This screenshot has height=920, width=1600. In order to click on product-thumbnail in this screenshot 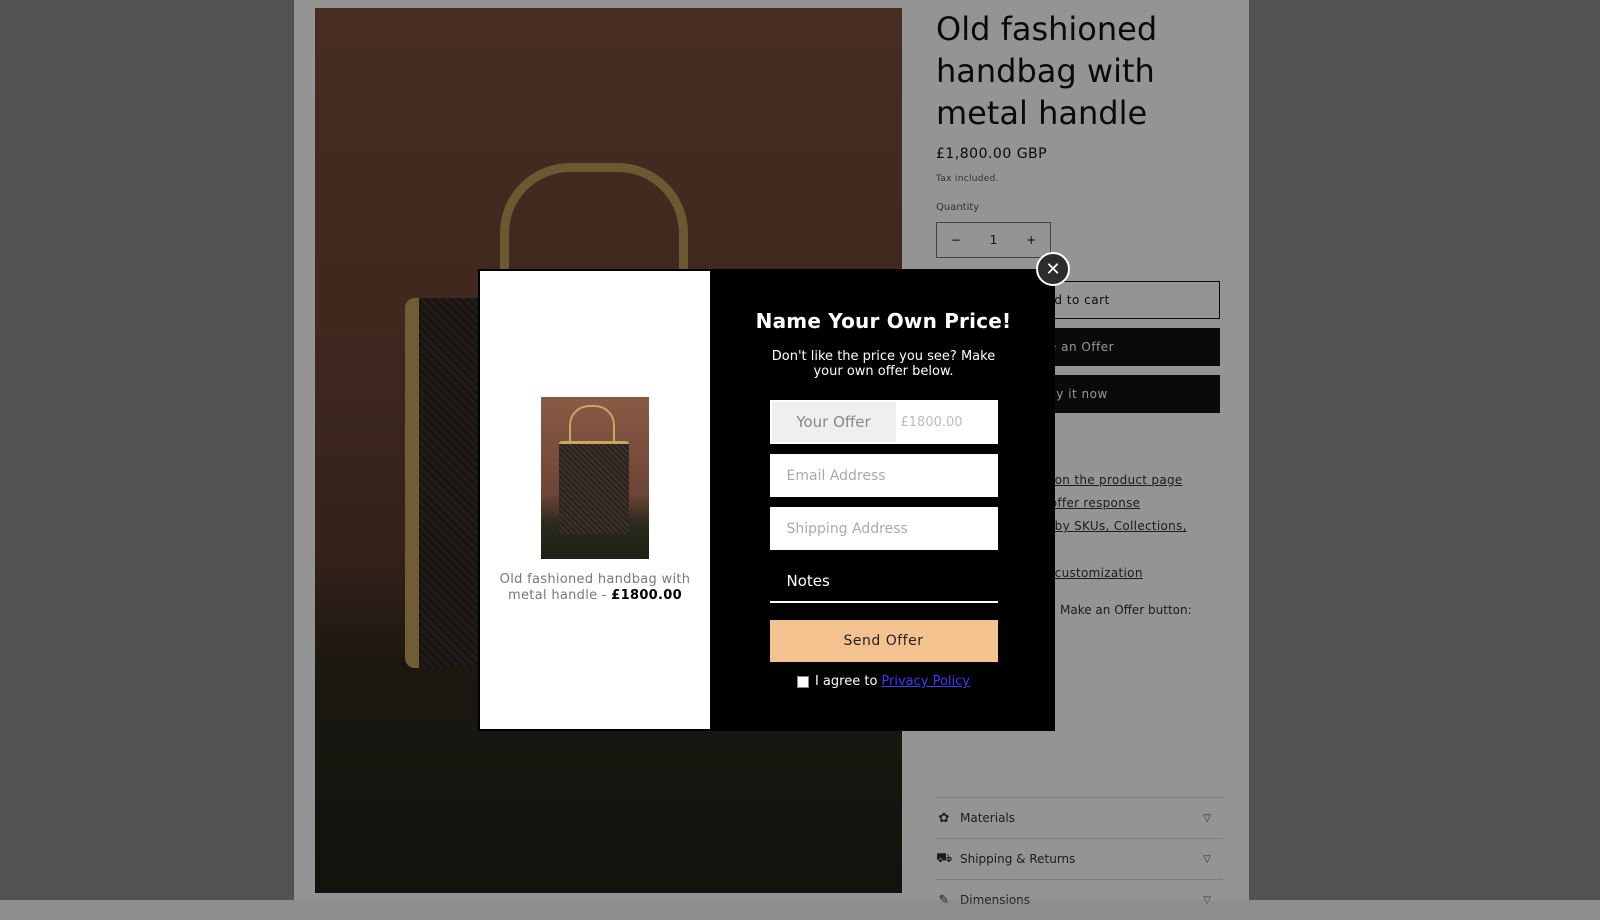, I will do `click(595, 477)`.